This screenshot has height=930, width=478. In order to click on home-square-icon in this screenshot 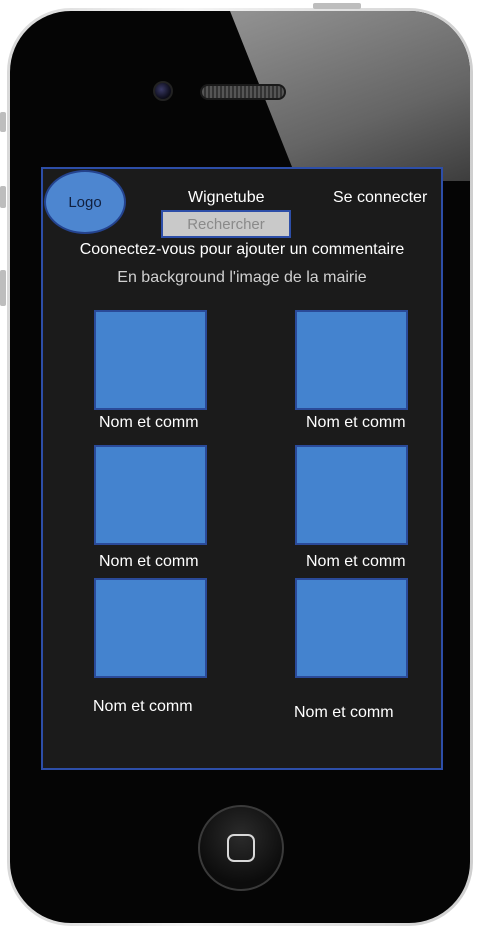, I will do `click(241, 848)`.